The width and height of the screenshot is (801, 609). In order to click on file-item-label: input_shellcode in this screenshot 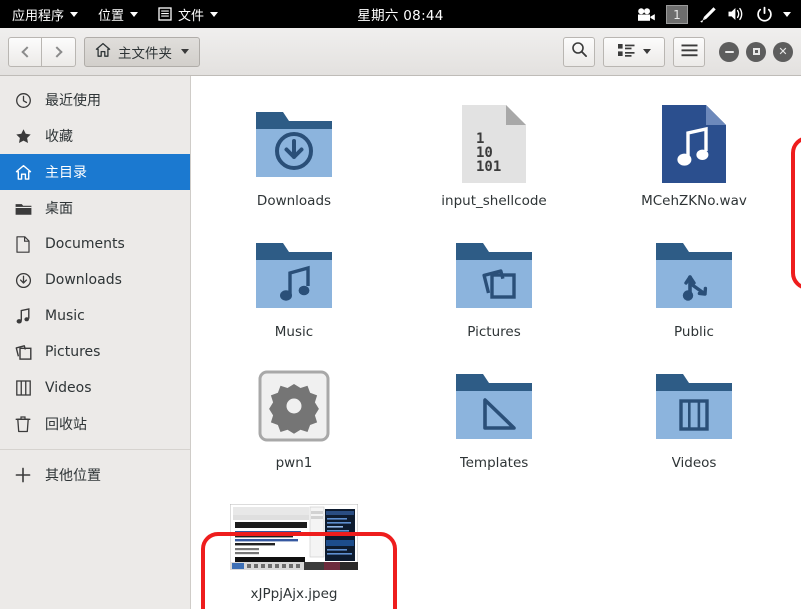, I will do `click(494, 201)`.